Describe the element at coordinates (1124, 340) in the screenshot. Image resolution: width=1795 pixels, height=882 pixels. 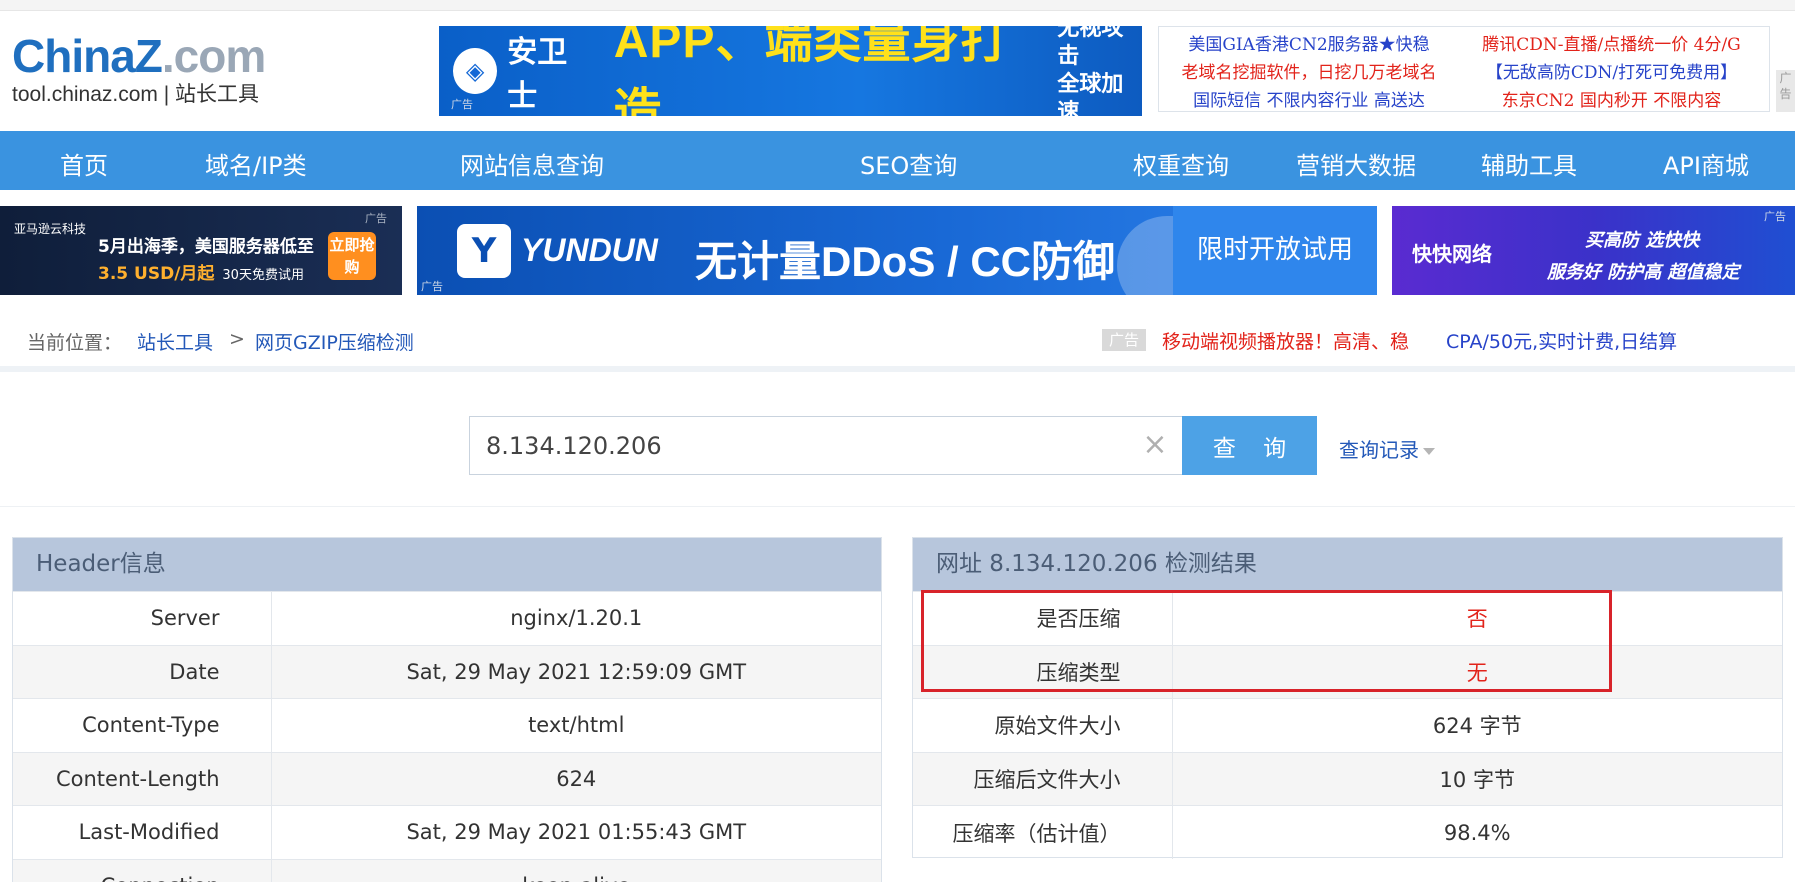
I see `ad-badge: 广告` at that location.